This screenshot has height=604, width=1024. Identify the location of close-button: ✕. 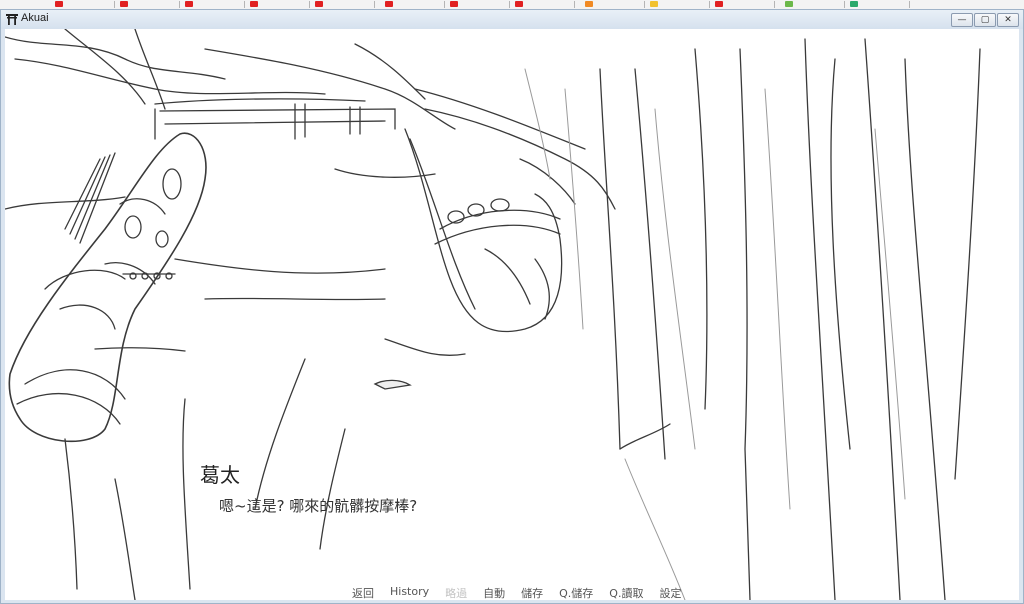
(1008, 20).